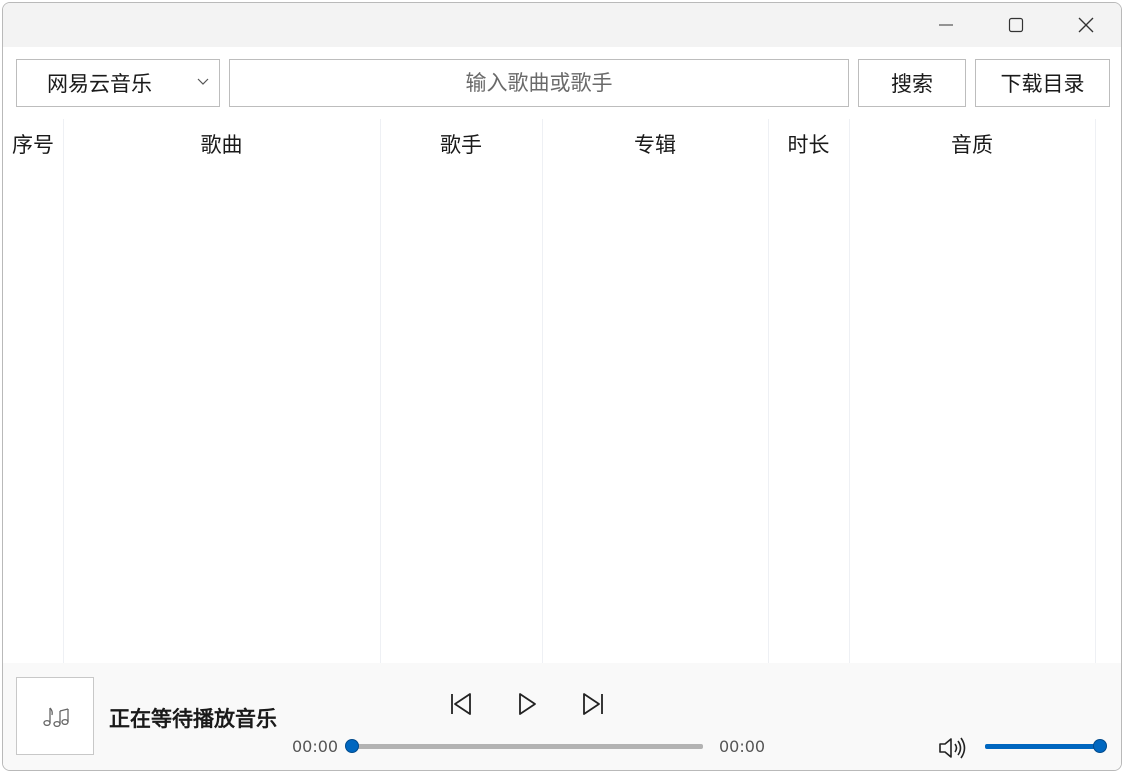 The image size is (1124, 773). I want to click on close-icon, so click(1086, 25).